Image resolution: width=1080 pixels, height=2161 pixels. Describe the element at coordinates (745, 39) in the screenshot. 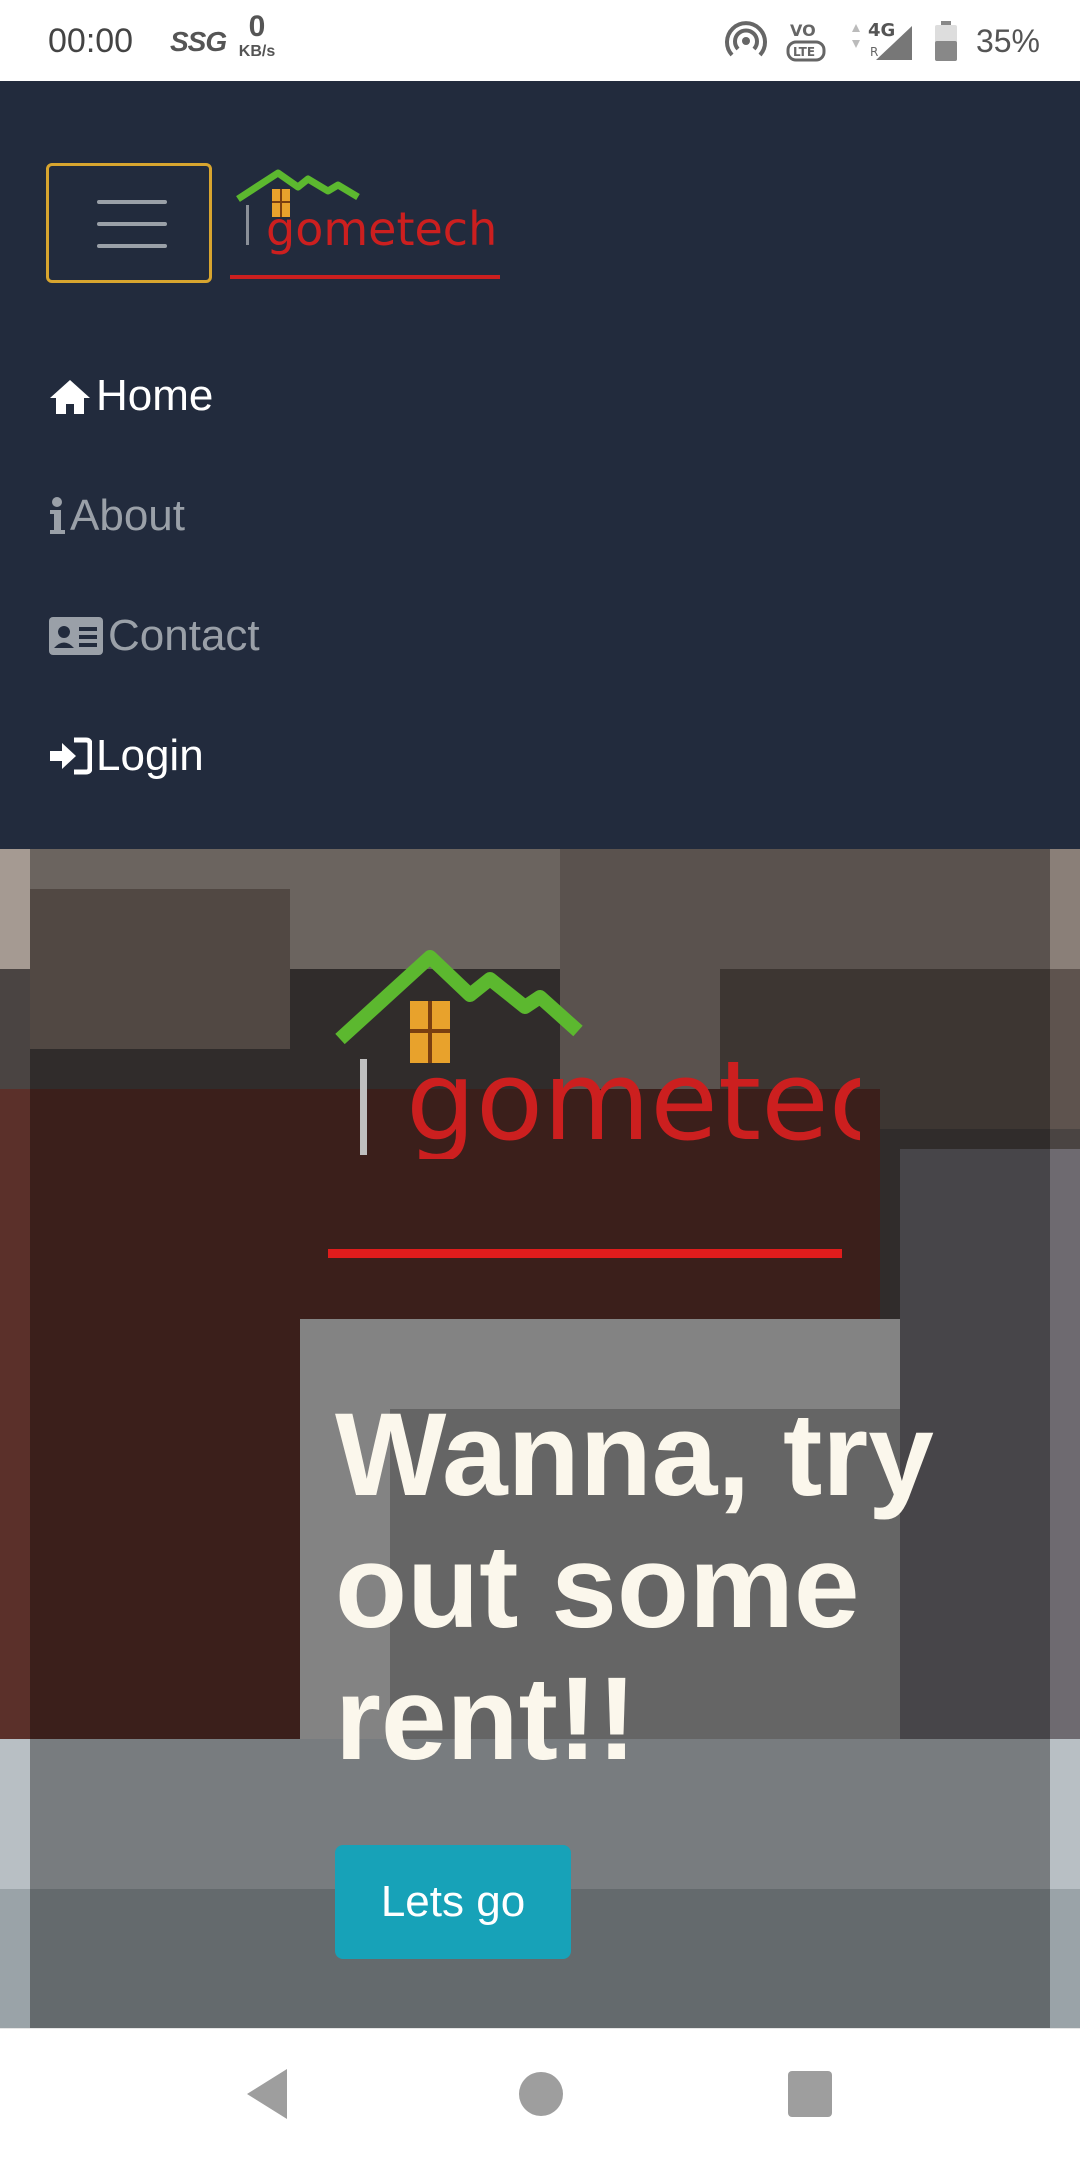

I see `hotspot-icon` at that location.